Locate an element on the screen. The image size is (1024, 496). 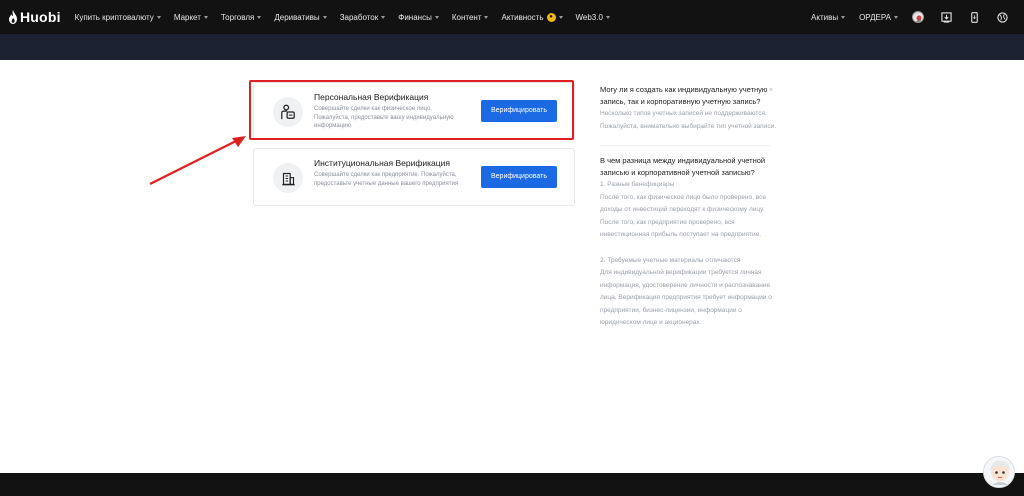
annotation-arrow-icon is located at coordinates (197, 160).